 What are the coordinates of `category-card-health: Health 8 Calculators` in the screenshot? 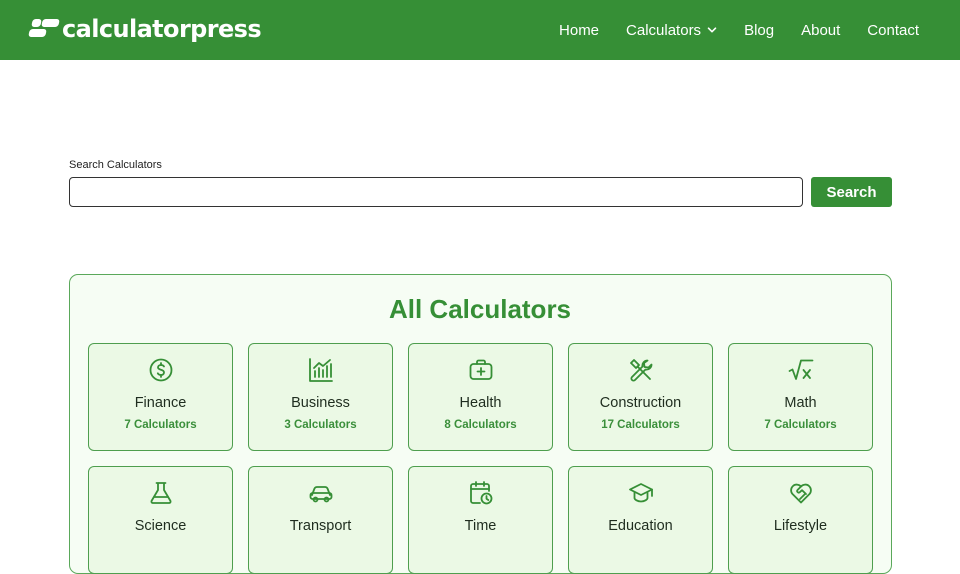 It's located at (480, 397).